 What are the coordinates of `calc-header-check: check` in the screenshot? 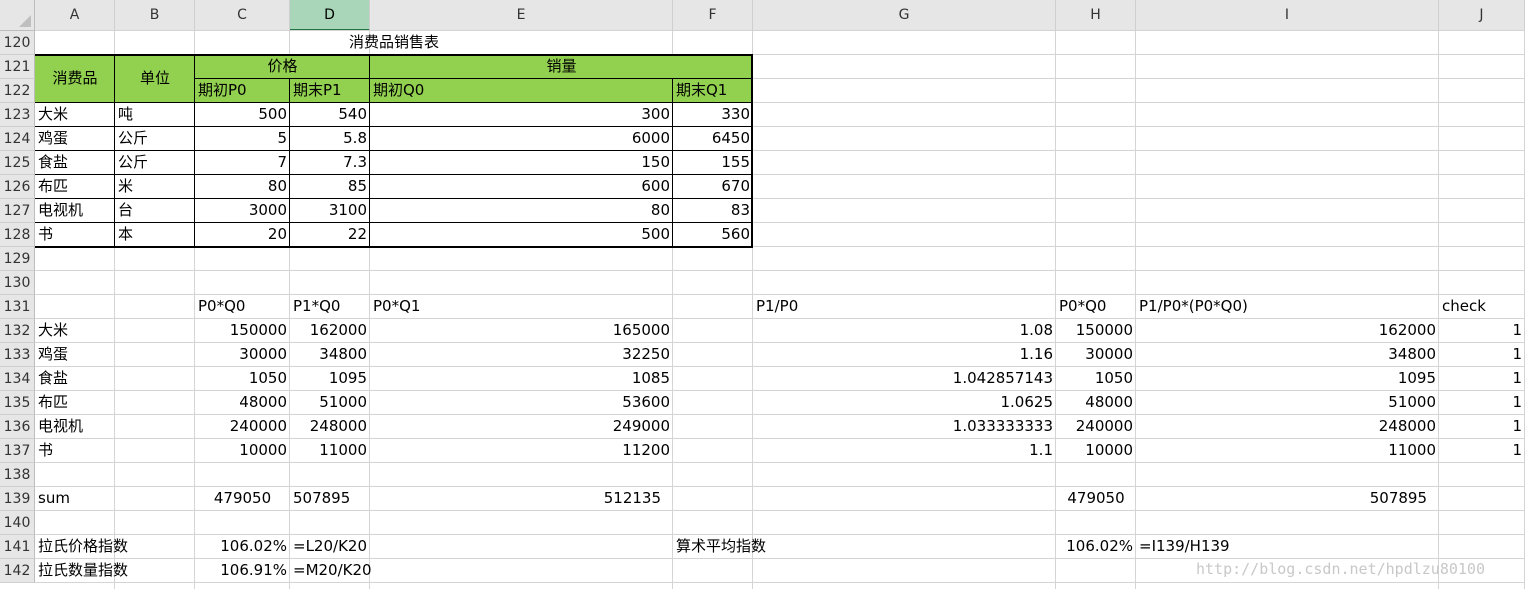 It's located at (1482, 307).